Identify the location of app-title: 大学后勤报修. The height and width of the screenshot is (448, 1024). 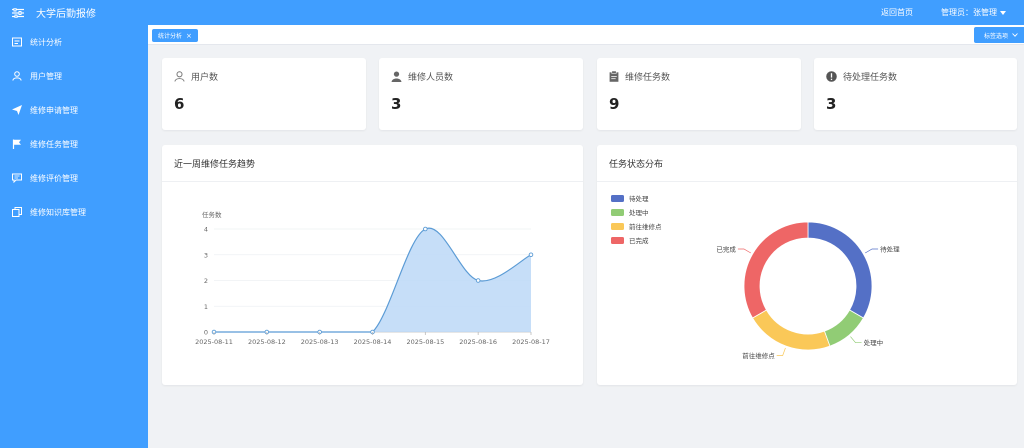
(66, 14).